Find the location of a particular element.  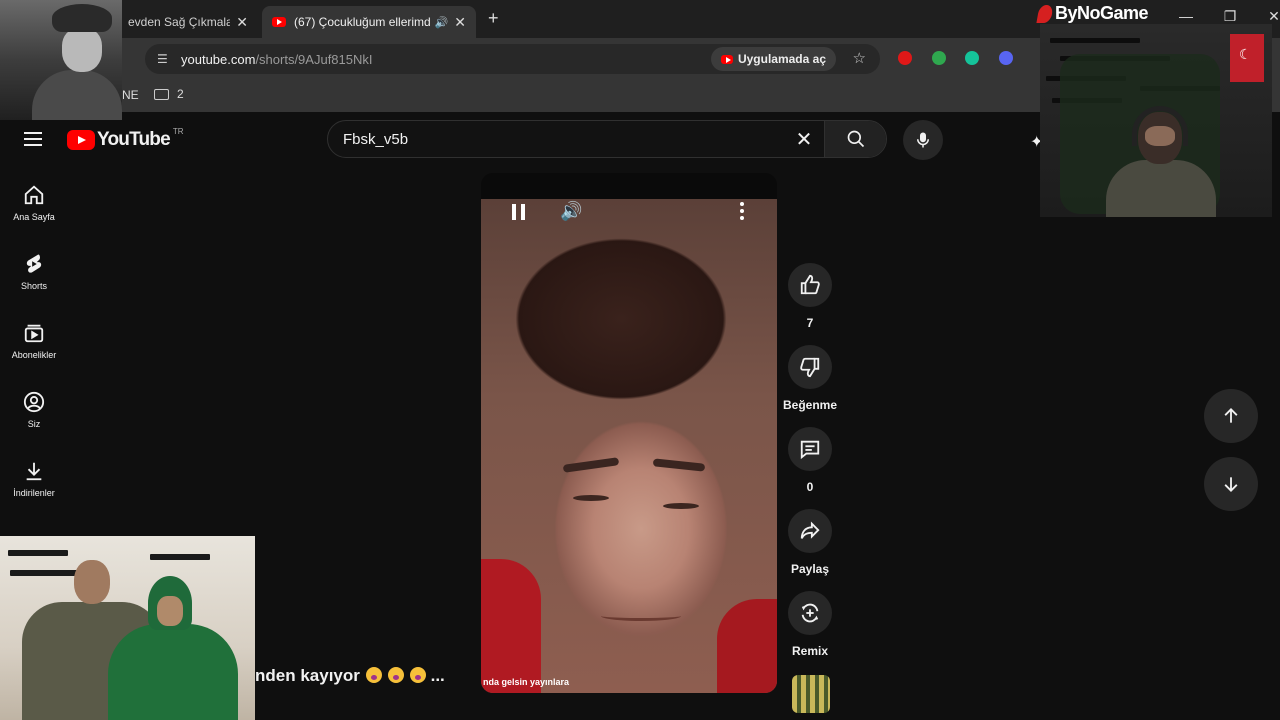

sidebar-item-label: İndirilenler is located at coordinates (34, 493).